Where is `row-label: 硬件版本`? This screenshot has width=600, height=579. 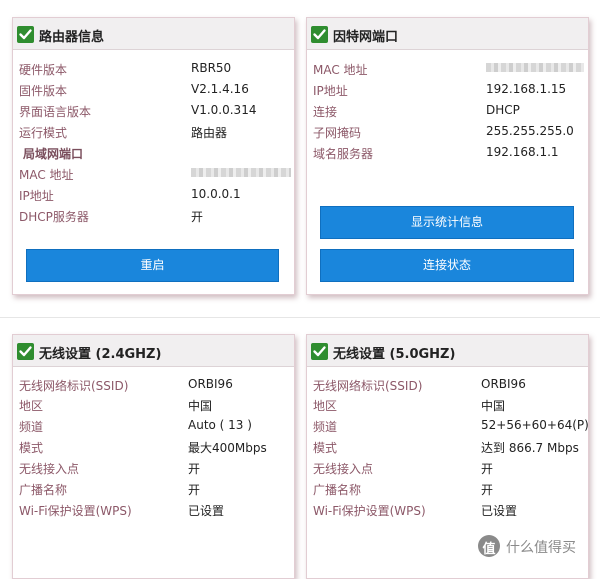 row-label: 硬件版本 is located at coordinates (43, 70).